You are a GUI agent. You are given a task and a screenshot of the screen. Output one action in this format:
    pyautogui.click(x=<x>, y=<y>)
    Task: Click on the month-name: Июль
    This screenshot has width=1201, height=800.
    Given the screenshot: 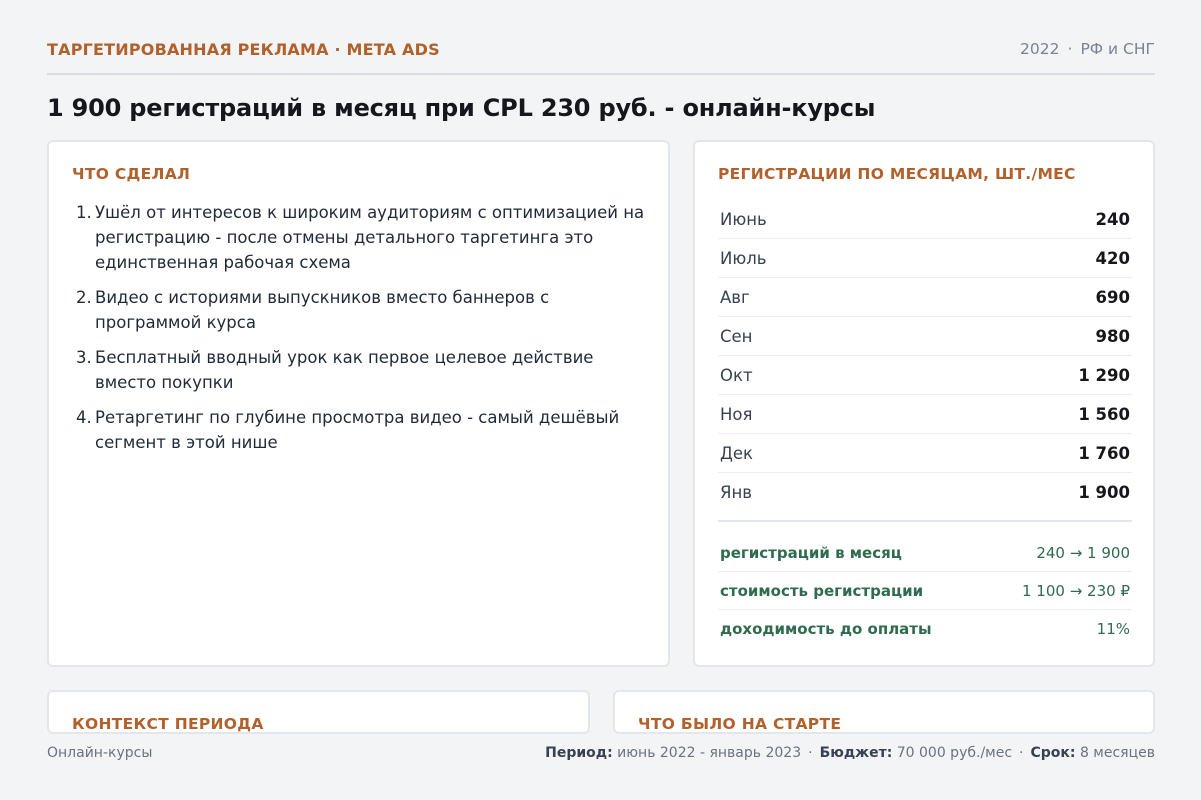 What is the action you would take?
    pyautogui.click(x=743, y=258)
    